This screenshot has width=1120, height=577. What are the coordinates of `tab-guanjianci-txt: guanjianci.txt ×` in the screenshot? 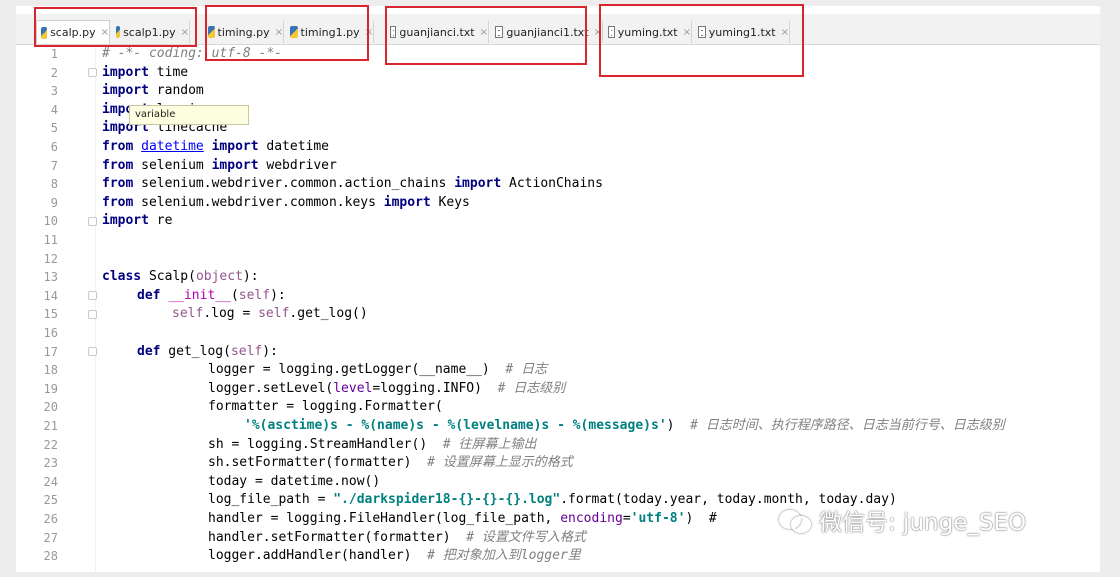 It's located at (437, 32).